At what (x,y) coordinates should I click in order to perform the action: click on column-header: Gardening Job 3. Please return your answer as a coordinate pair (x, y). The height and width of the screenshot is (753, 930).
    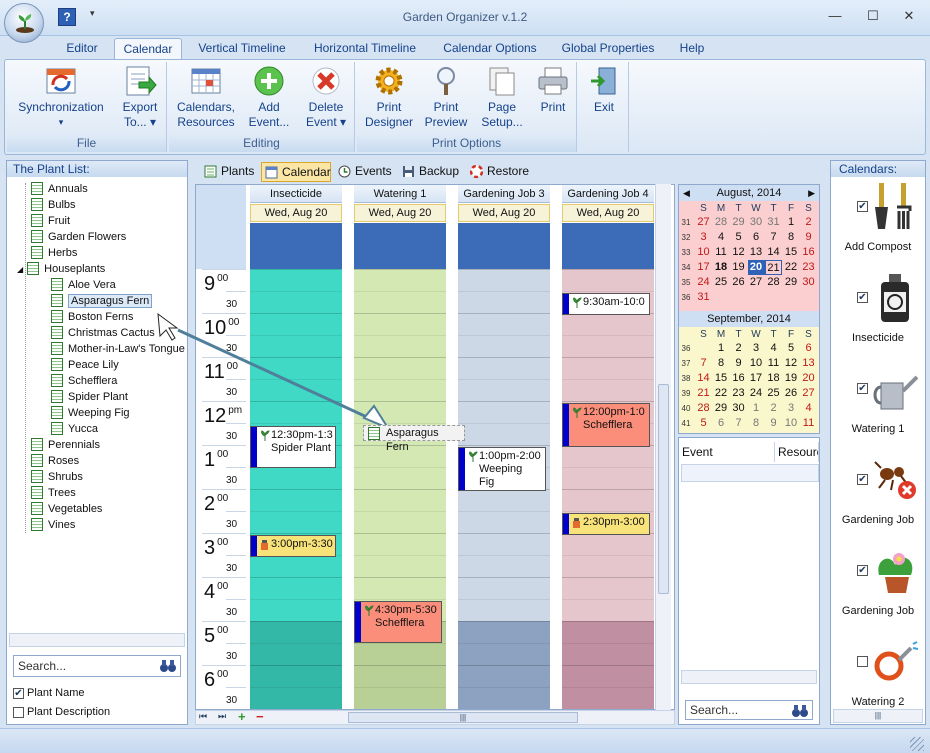
    Looking at the image, I should click on (504, 194).